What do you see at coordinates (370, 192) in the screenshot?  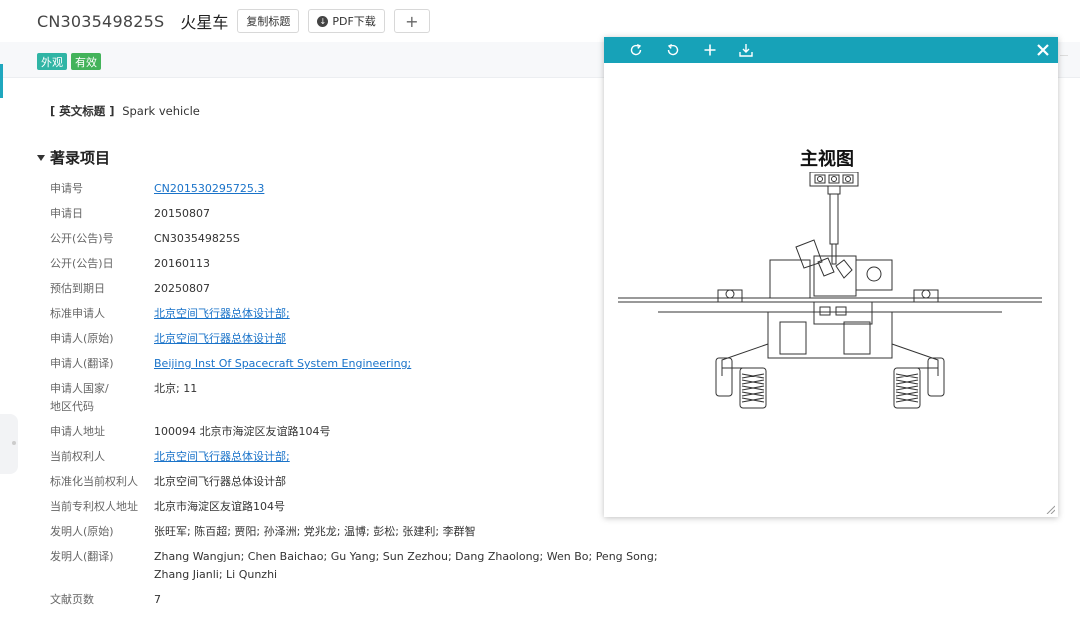 I see `field-row: 申请号 CN201530295725.3` at bounding box center [370, 192].